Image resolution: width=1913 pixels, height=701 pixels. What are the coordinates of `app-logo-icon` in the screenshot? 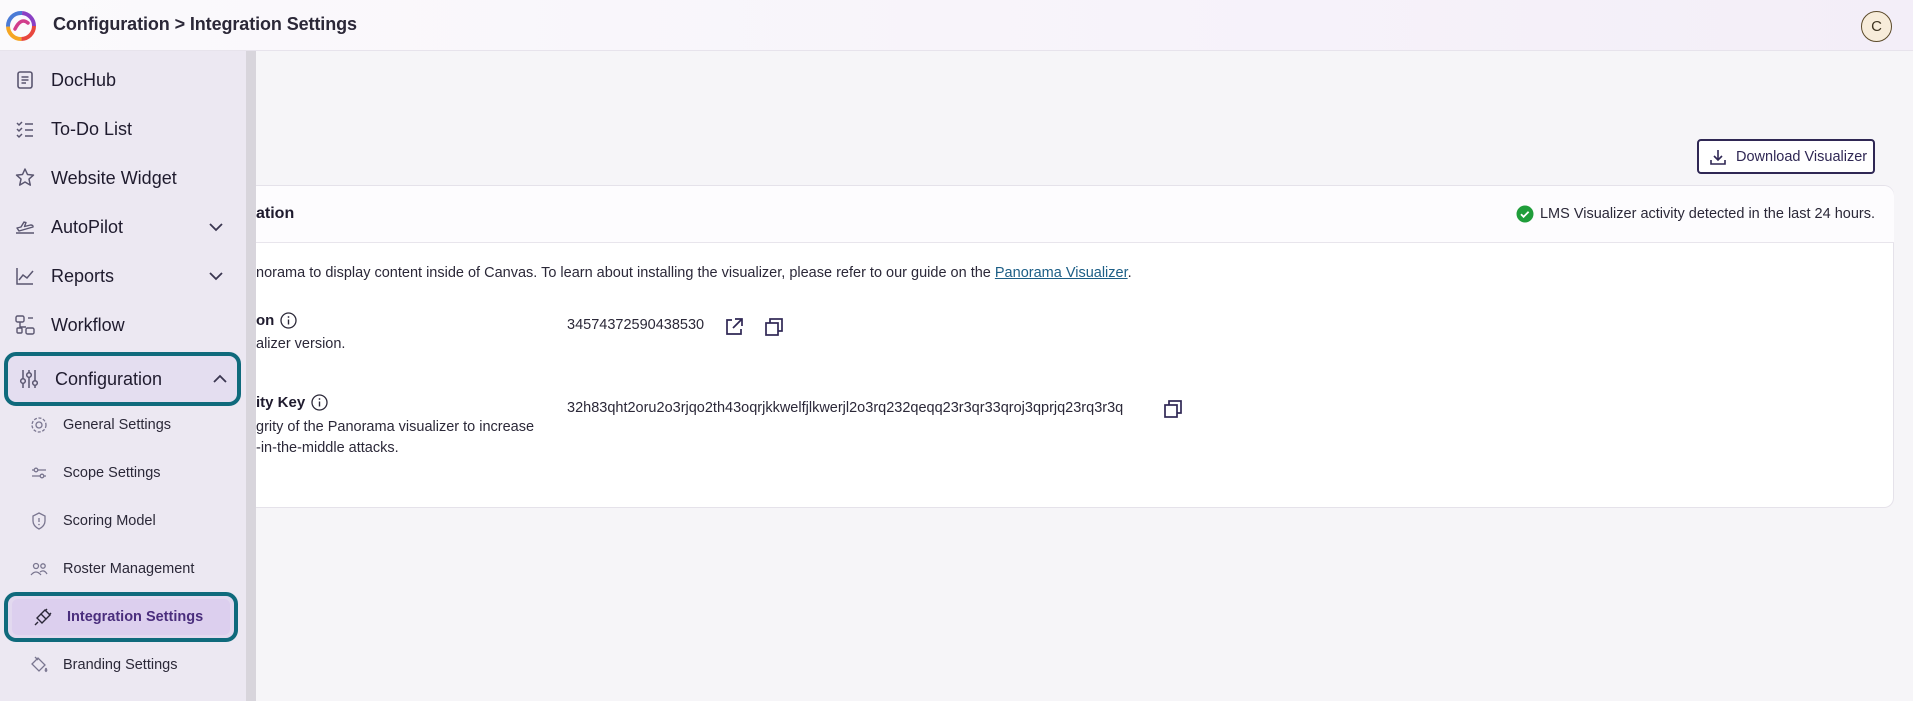 It's located at (21, 26).